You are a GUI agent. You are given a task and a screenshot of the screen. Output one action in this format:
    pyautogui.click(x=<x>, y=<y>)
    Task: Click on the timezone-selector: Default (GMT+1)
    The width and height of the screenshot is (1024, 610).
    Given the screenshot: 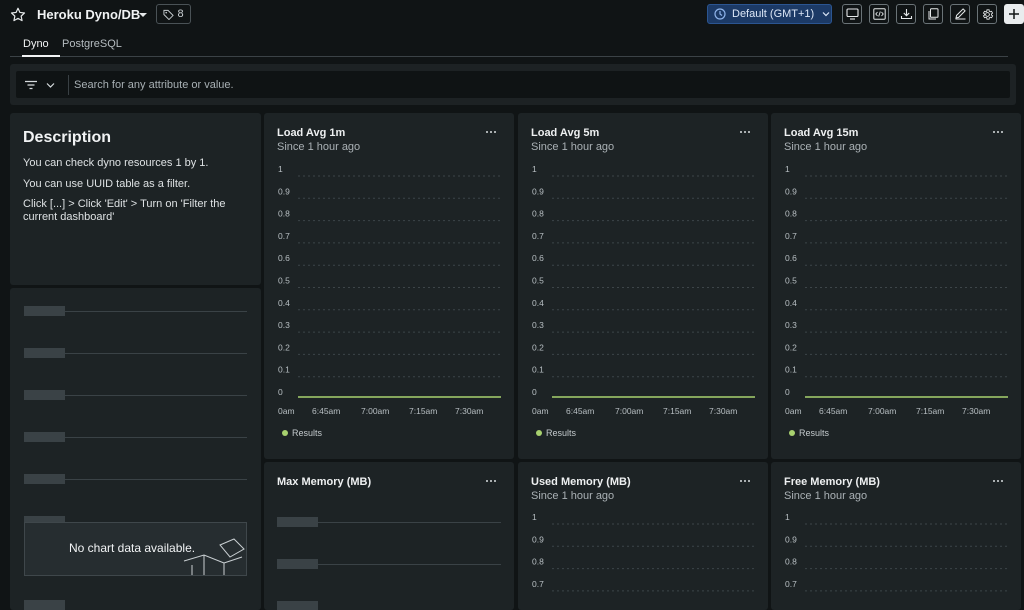 What is the action you would take?
    pyautogui.click(x=769, y=14)
    